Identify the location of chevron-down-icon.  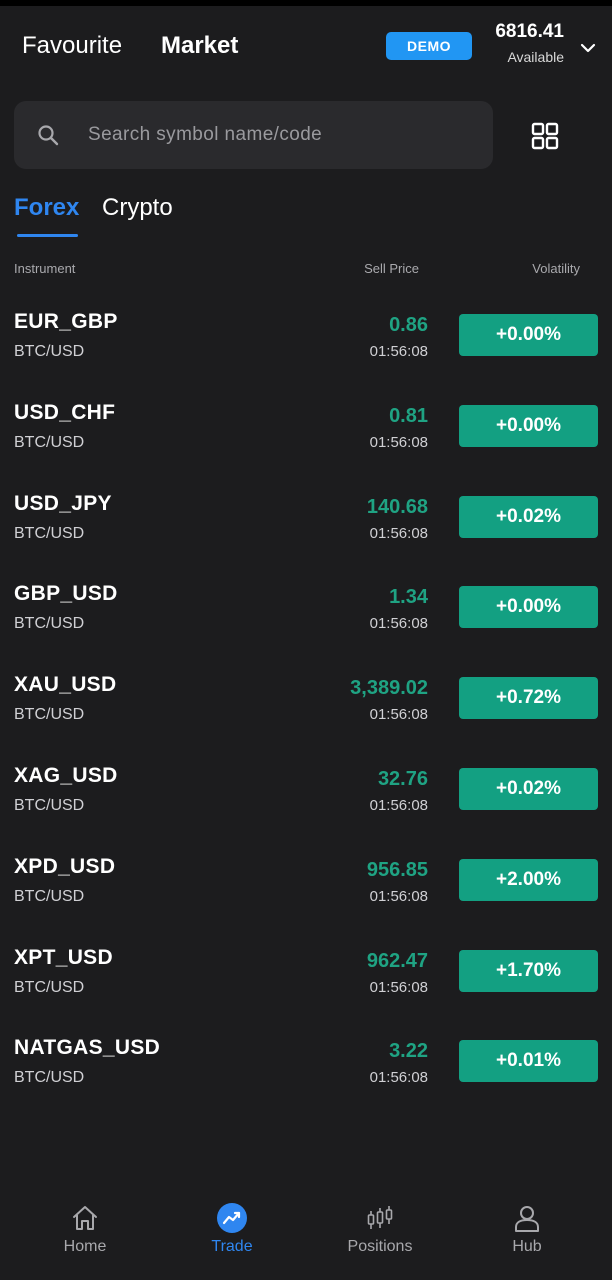
(588, 48).